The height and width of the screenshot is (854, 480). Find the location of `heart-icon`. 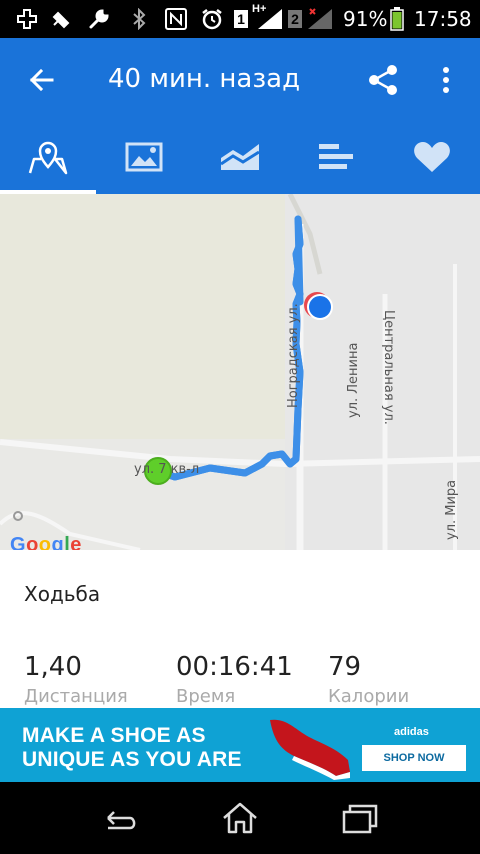

heart-icon is located at coordinates (432, 159).